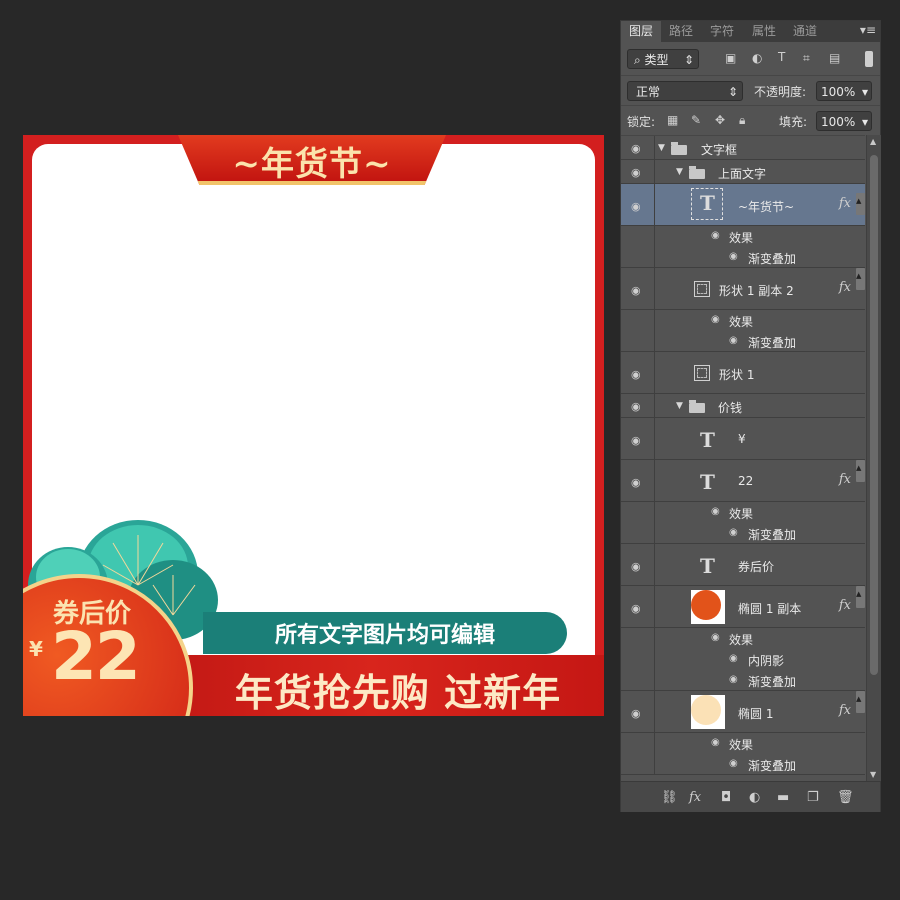  Describe the element at coordinates (845, 797) in the screenshot. I see `trash-icon: 🗑︎` at that location.